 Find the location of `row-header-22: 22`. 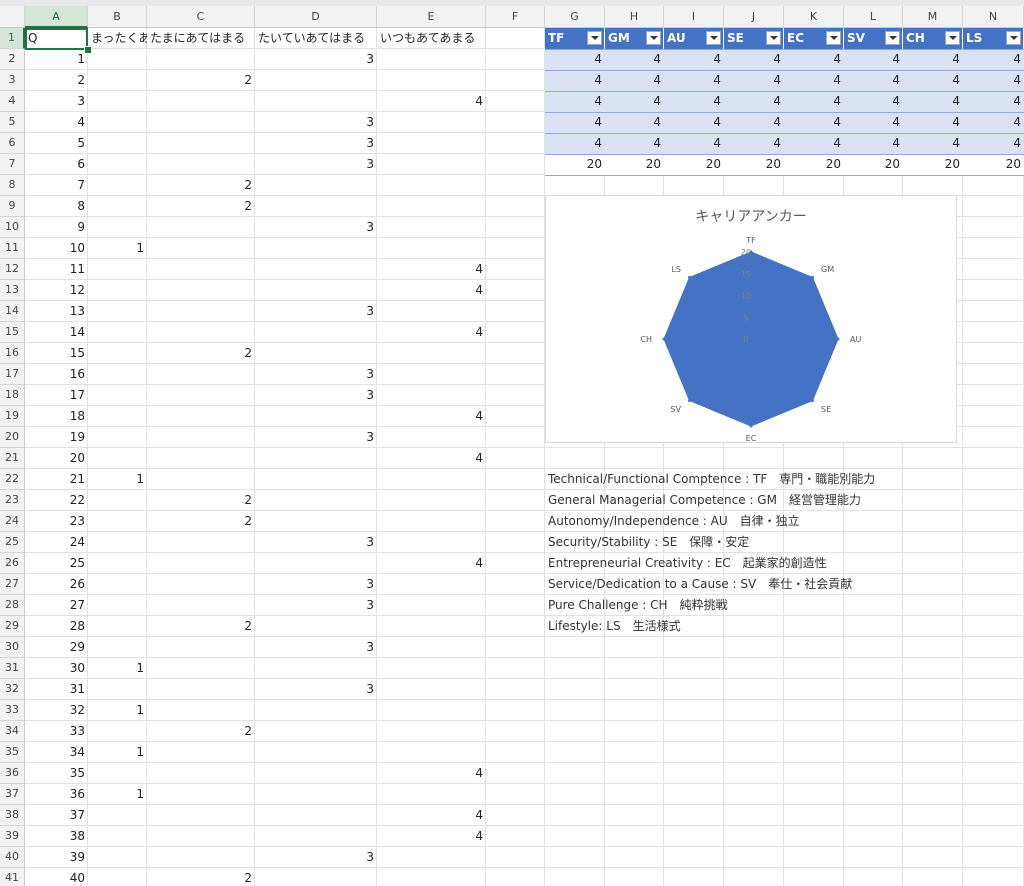

row-header-22: 22 is located at coordinates (12, 479).